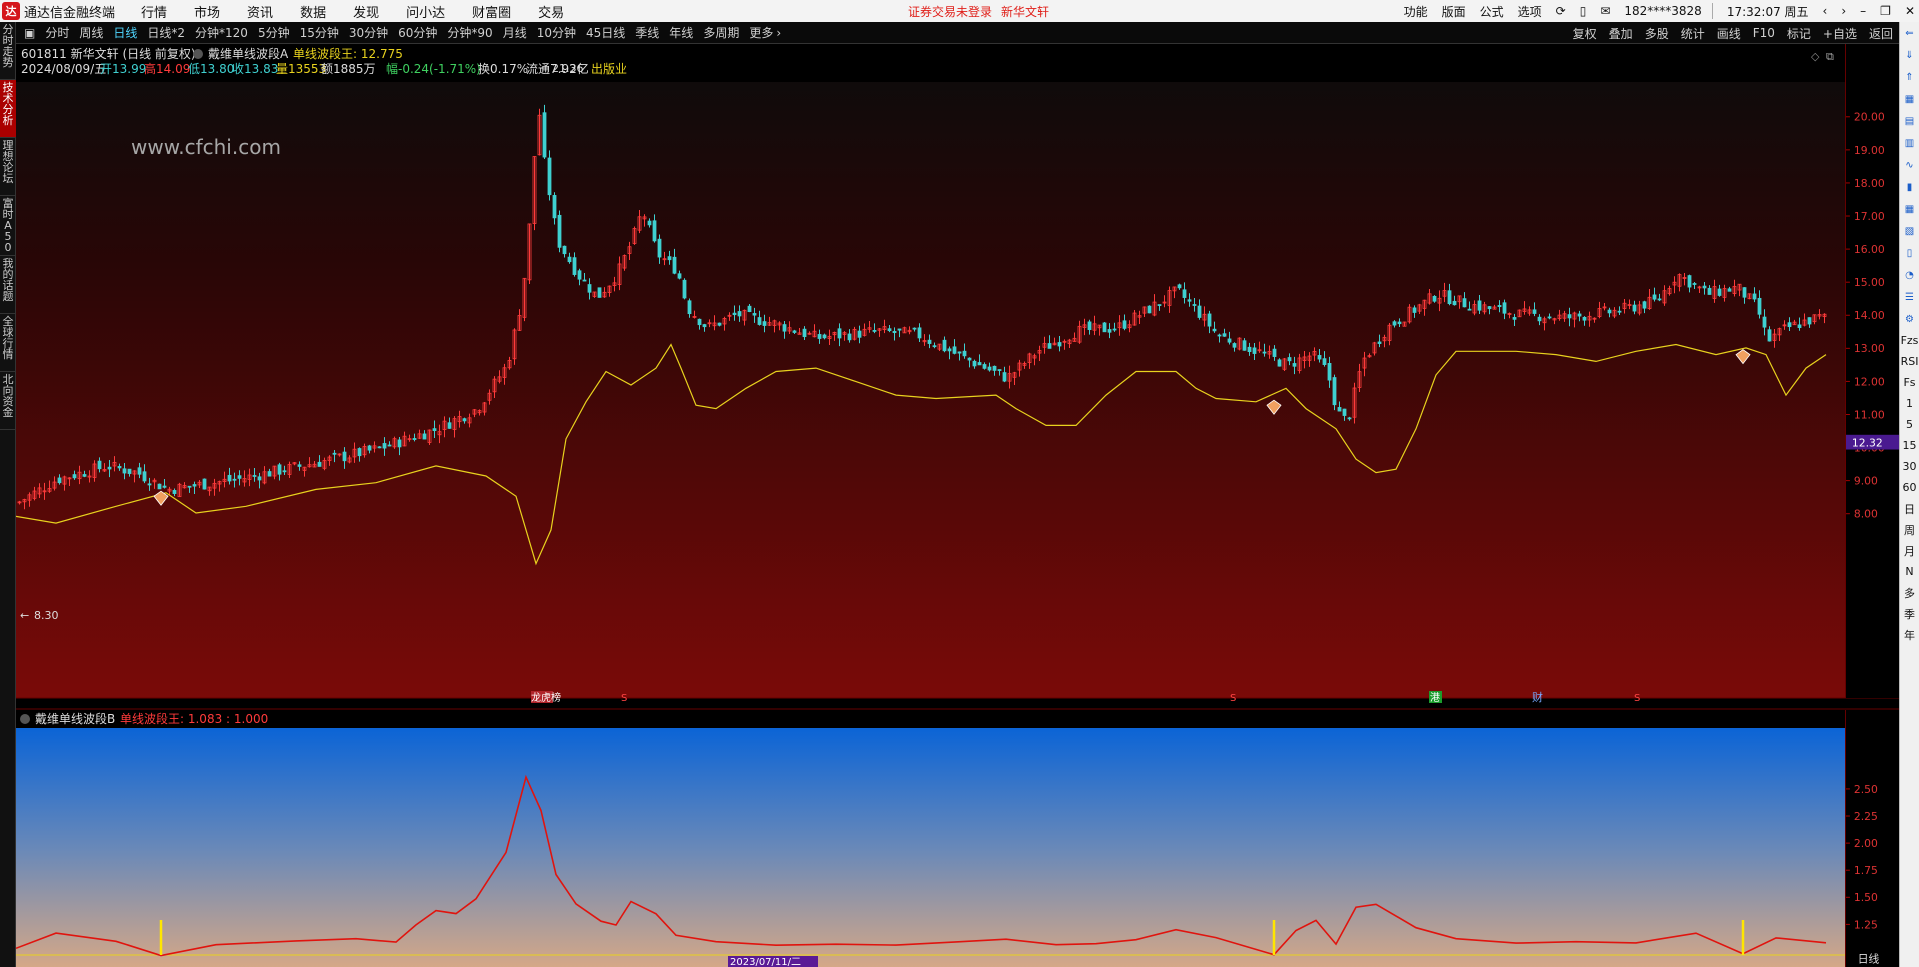 The image size is (1919, 967). Describe the element at coordinates (1815, 56) in the screenshot. I see `panel-collapse-icon: ◇` at that location.